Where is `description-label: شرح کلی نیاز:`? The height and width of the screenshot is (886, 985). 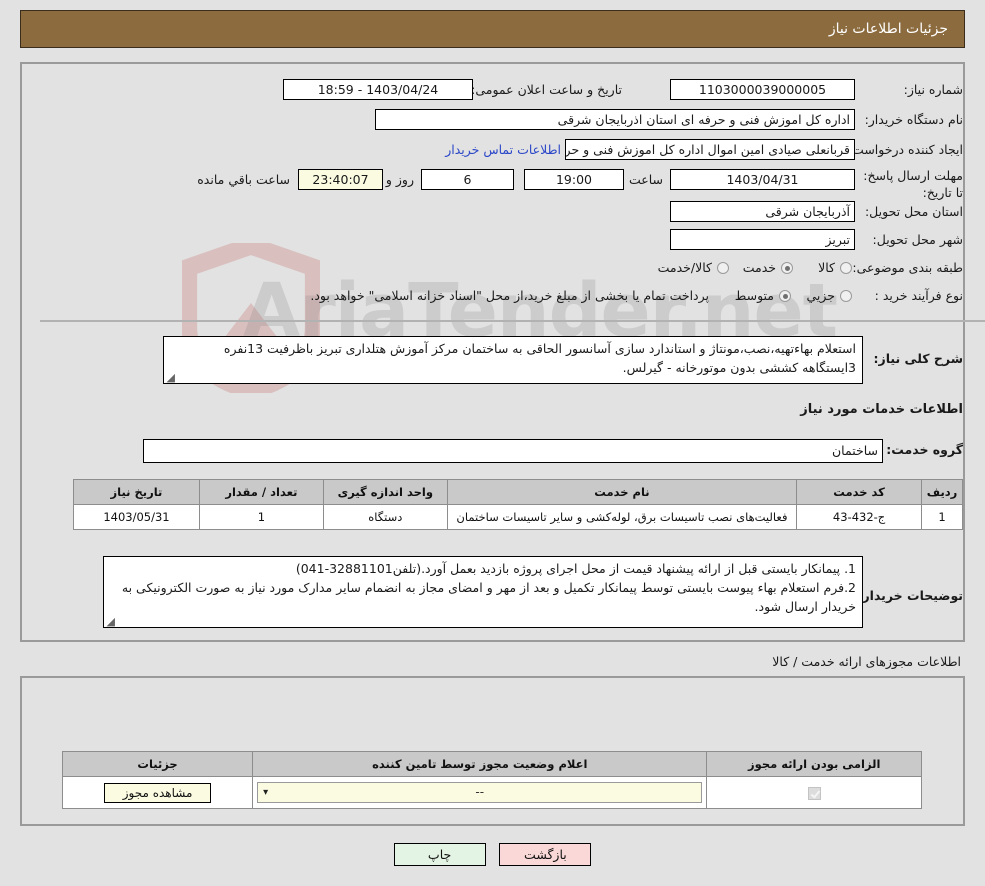
description-label: شرح کلی نیاز: is located at coordinates (918, 358).